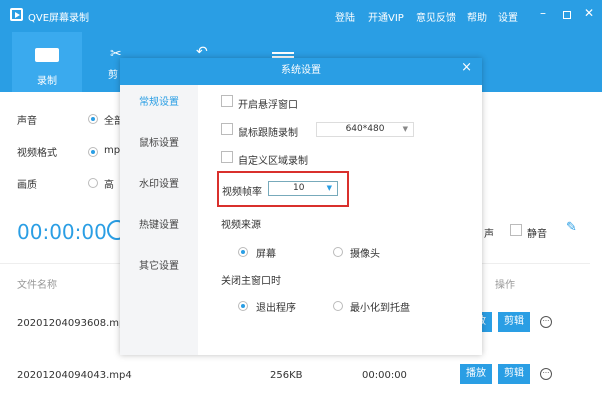 The image size is (602, 412). I want to click on col-name-header: 文件名称, so click(37, 285).